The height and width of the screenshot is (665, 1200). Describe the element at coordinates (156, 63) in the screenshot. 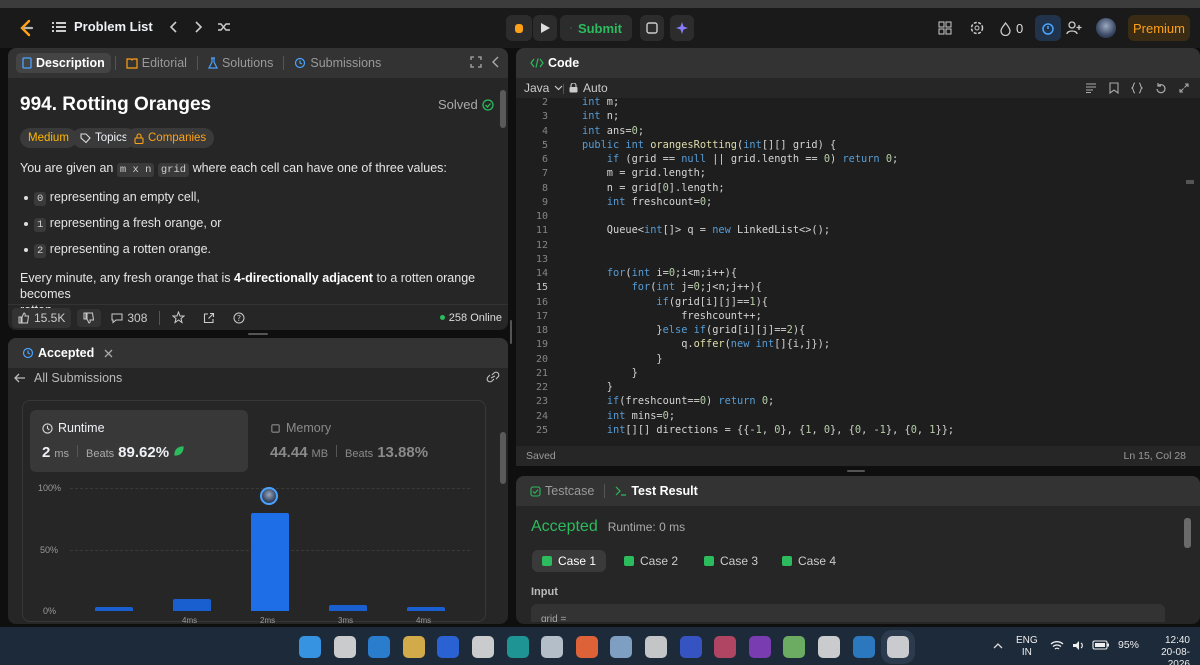

I see `tab-editorial: Editorial` at that location.